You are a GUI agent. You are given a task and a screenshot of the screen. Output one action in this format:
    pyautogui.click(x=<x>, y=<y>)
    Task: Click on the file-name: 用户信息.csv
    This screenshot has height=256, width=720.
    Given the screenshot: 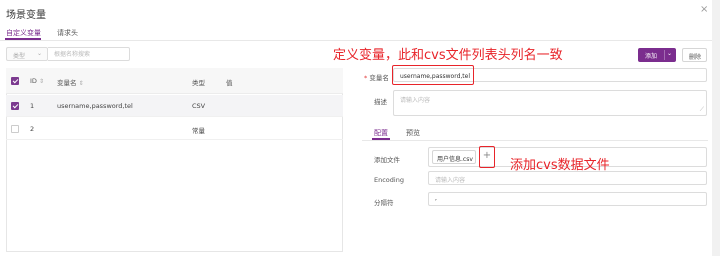 What is the action you would take?
    pyautogui.click(x=455, y=159)
    